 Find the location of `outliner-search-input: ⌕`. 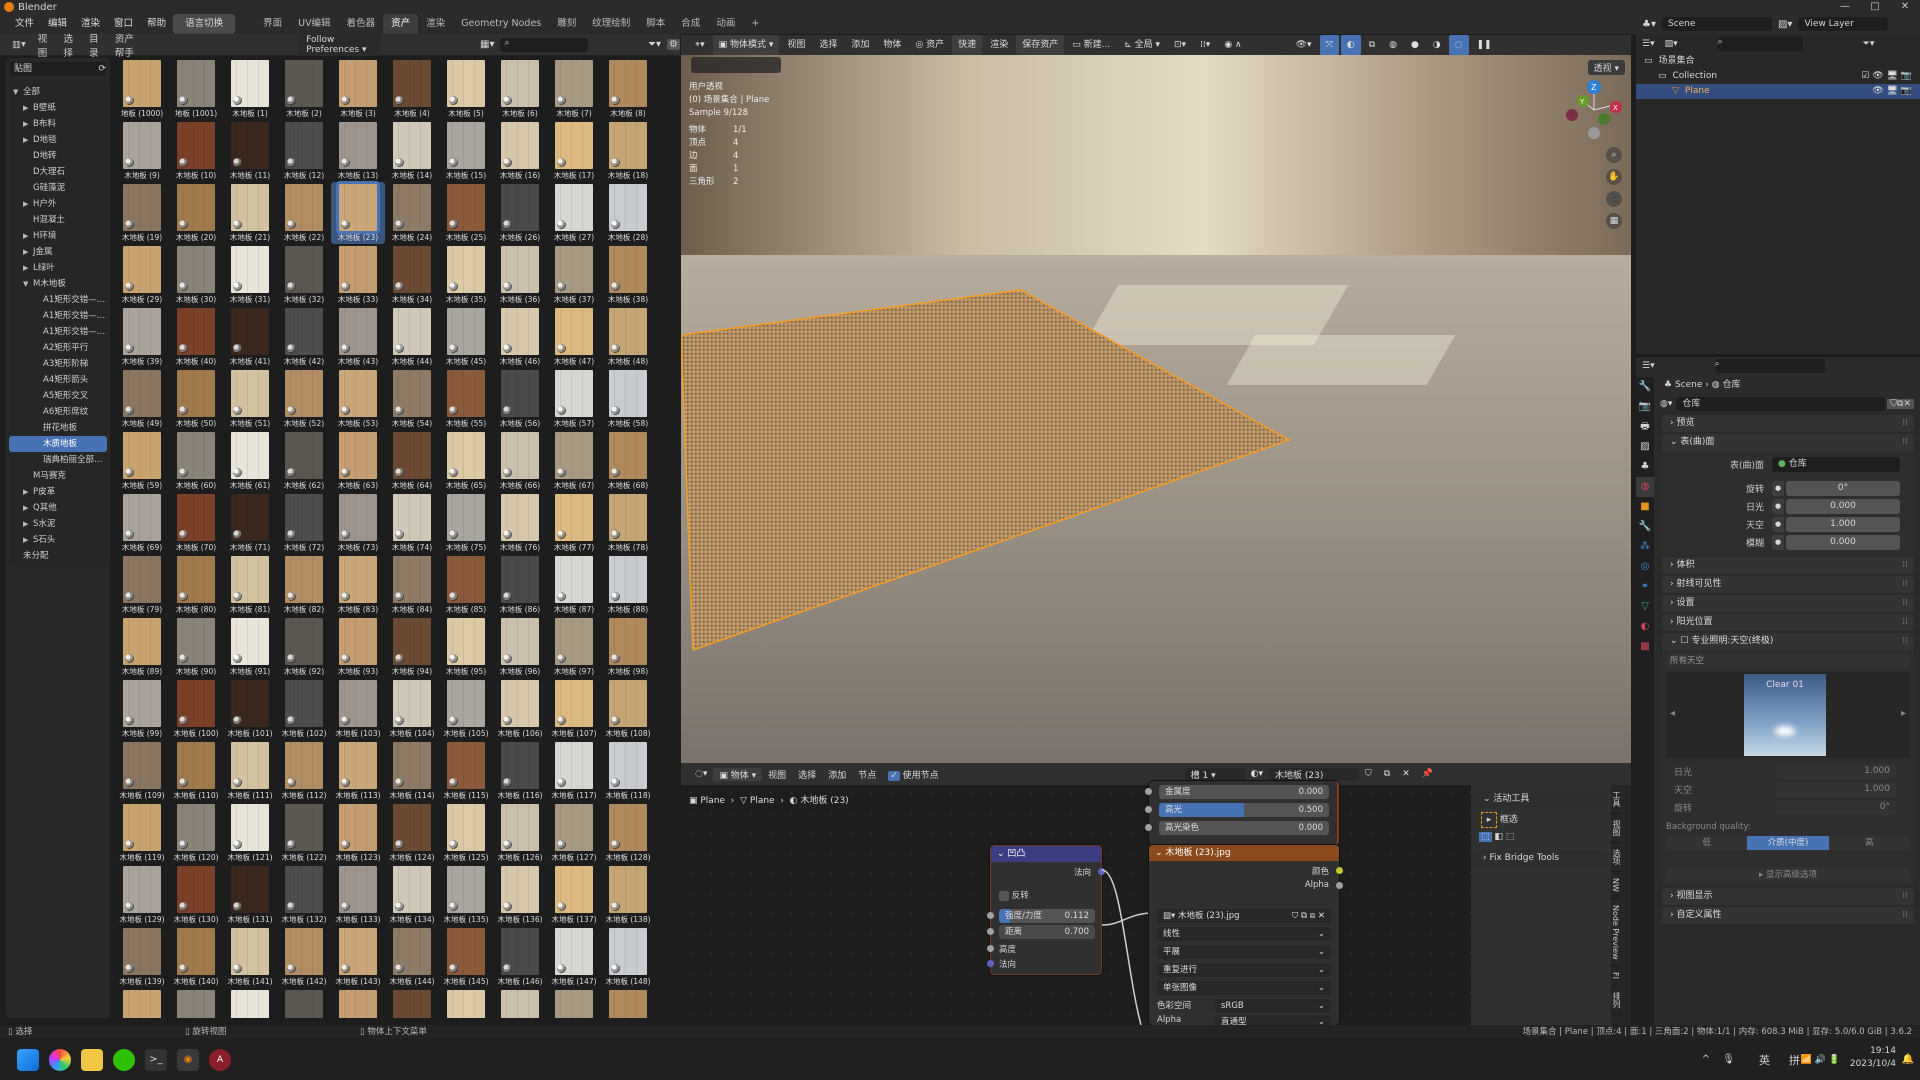

outliner-search-input: ⌕ is located at coordinates (1760, 44).